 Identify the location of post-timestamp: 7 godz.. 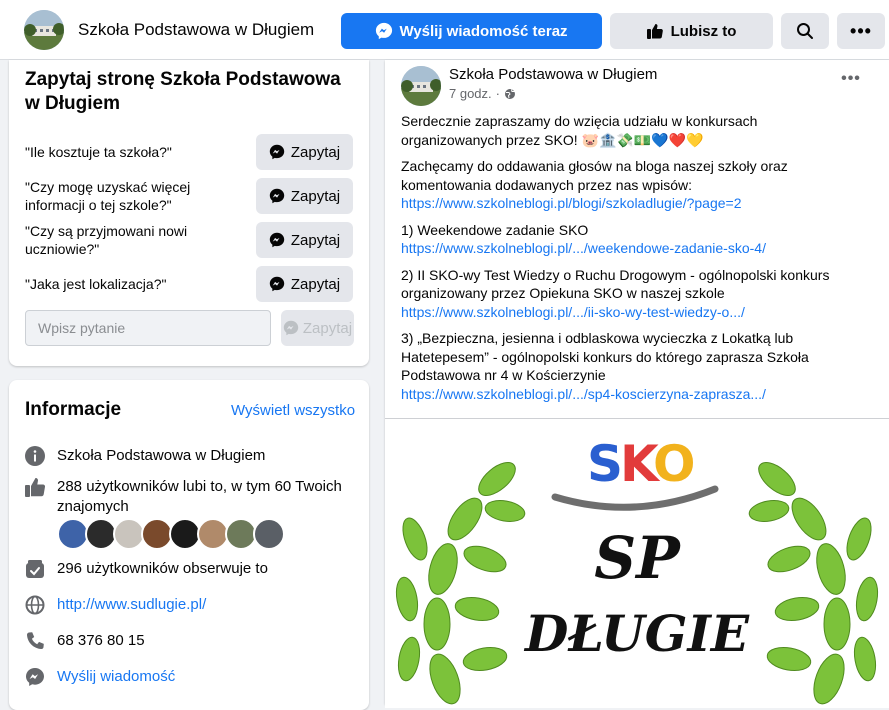
(470, 93).